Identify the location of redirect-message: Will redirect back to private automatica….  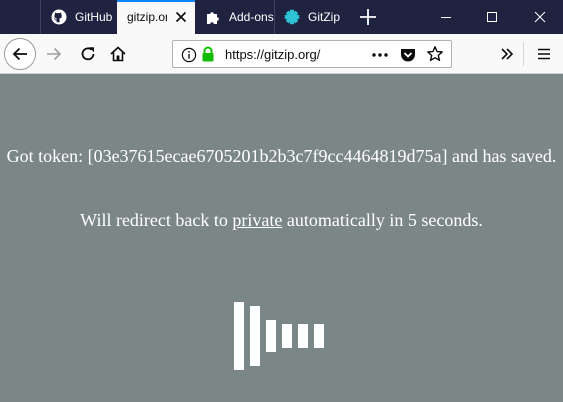
(281, 220).